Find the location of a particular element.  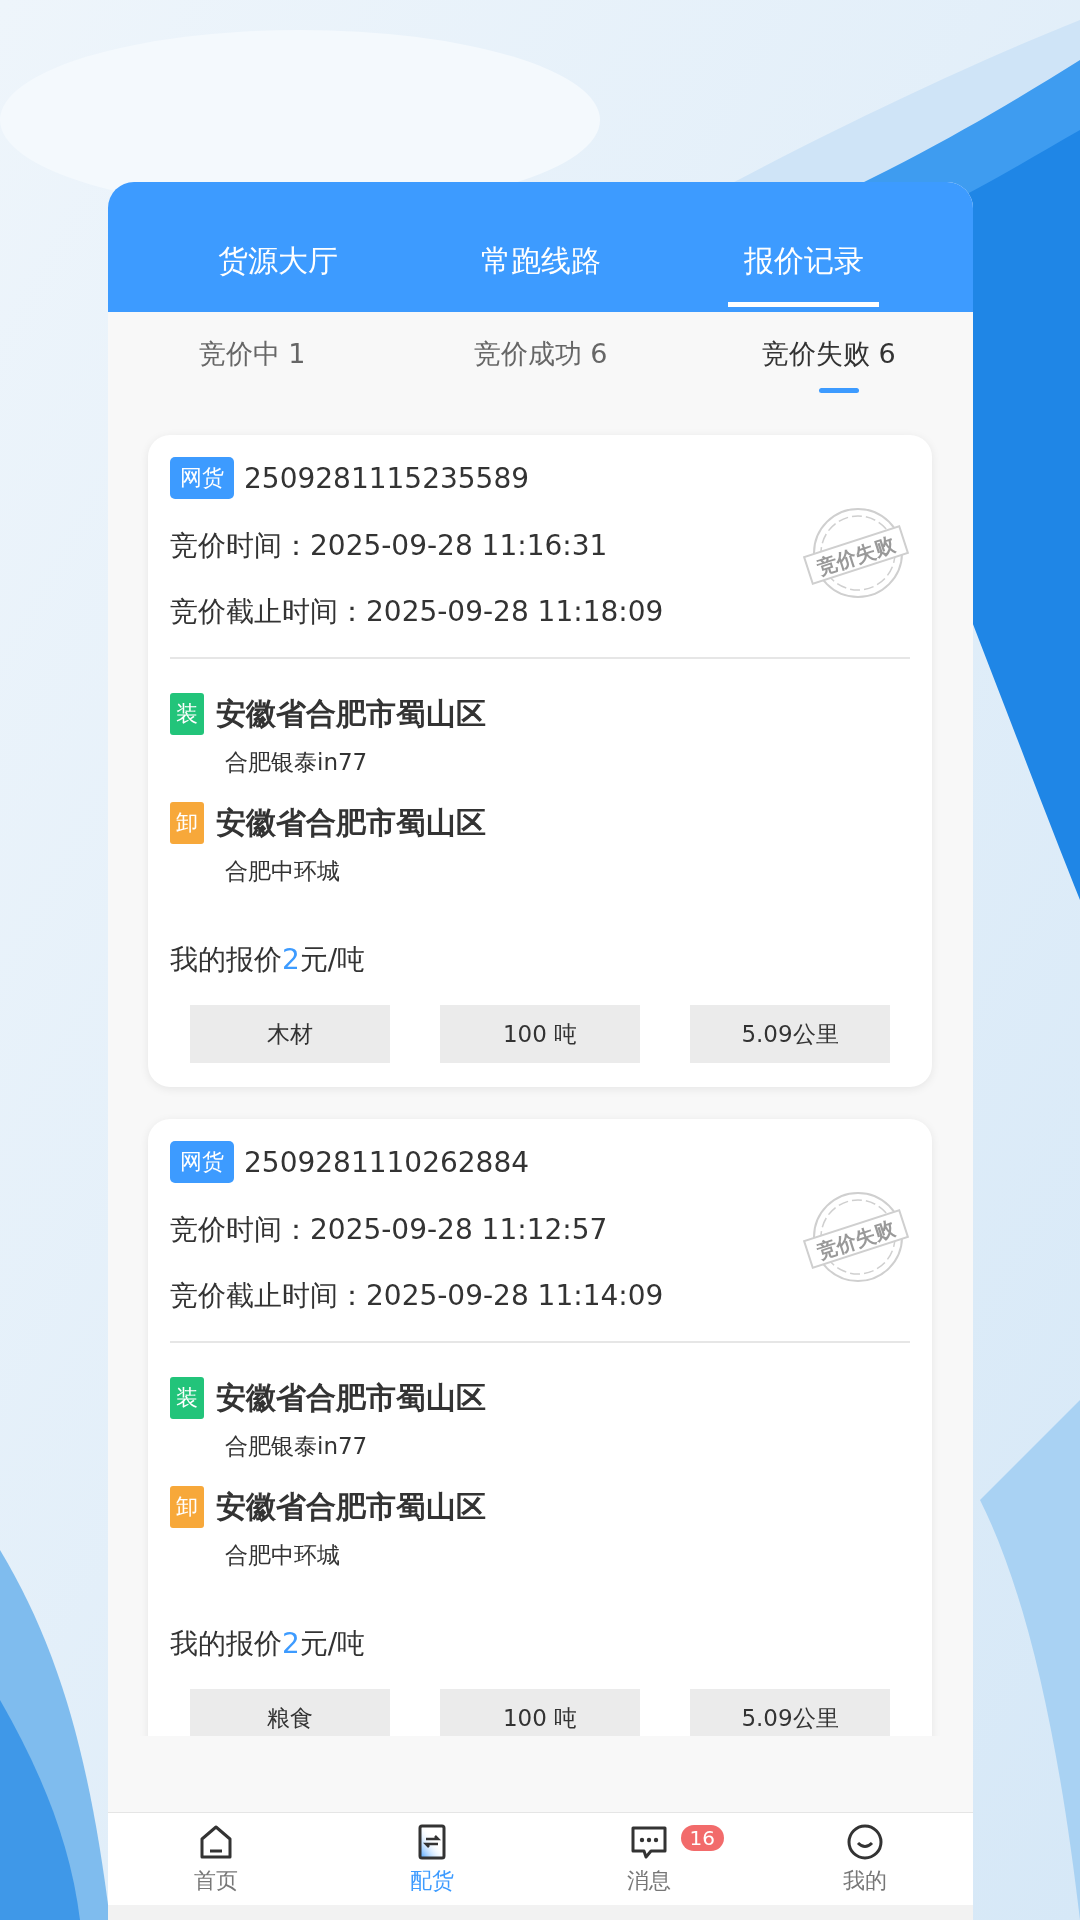

nav-item: 配货 is located at coordinates (432, 1859).